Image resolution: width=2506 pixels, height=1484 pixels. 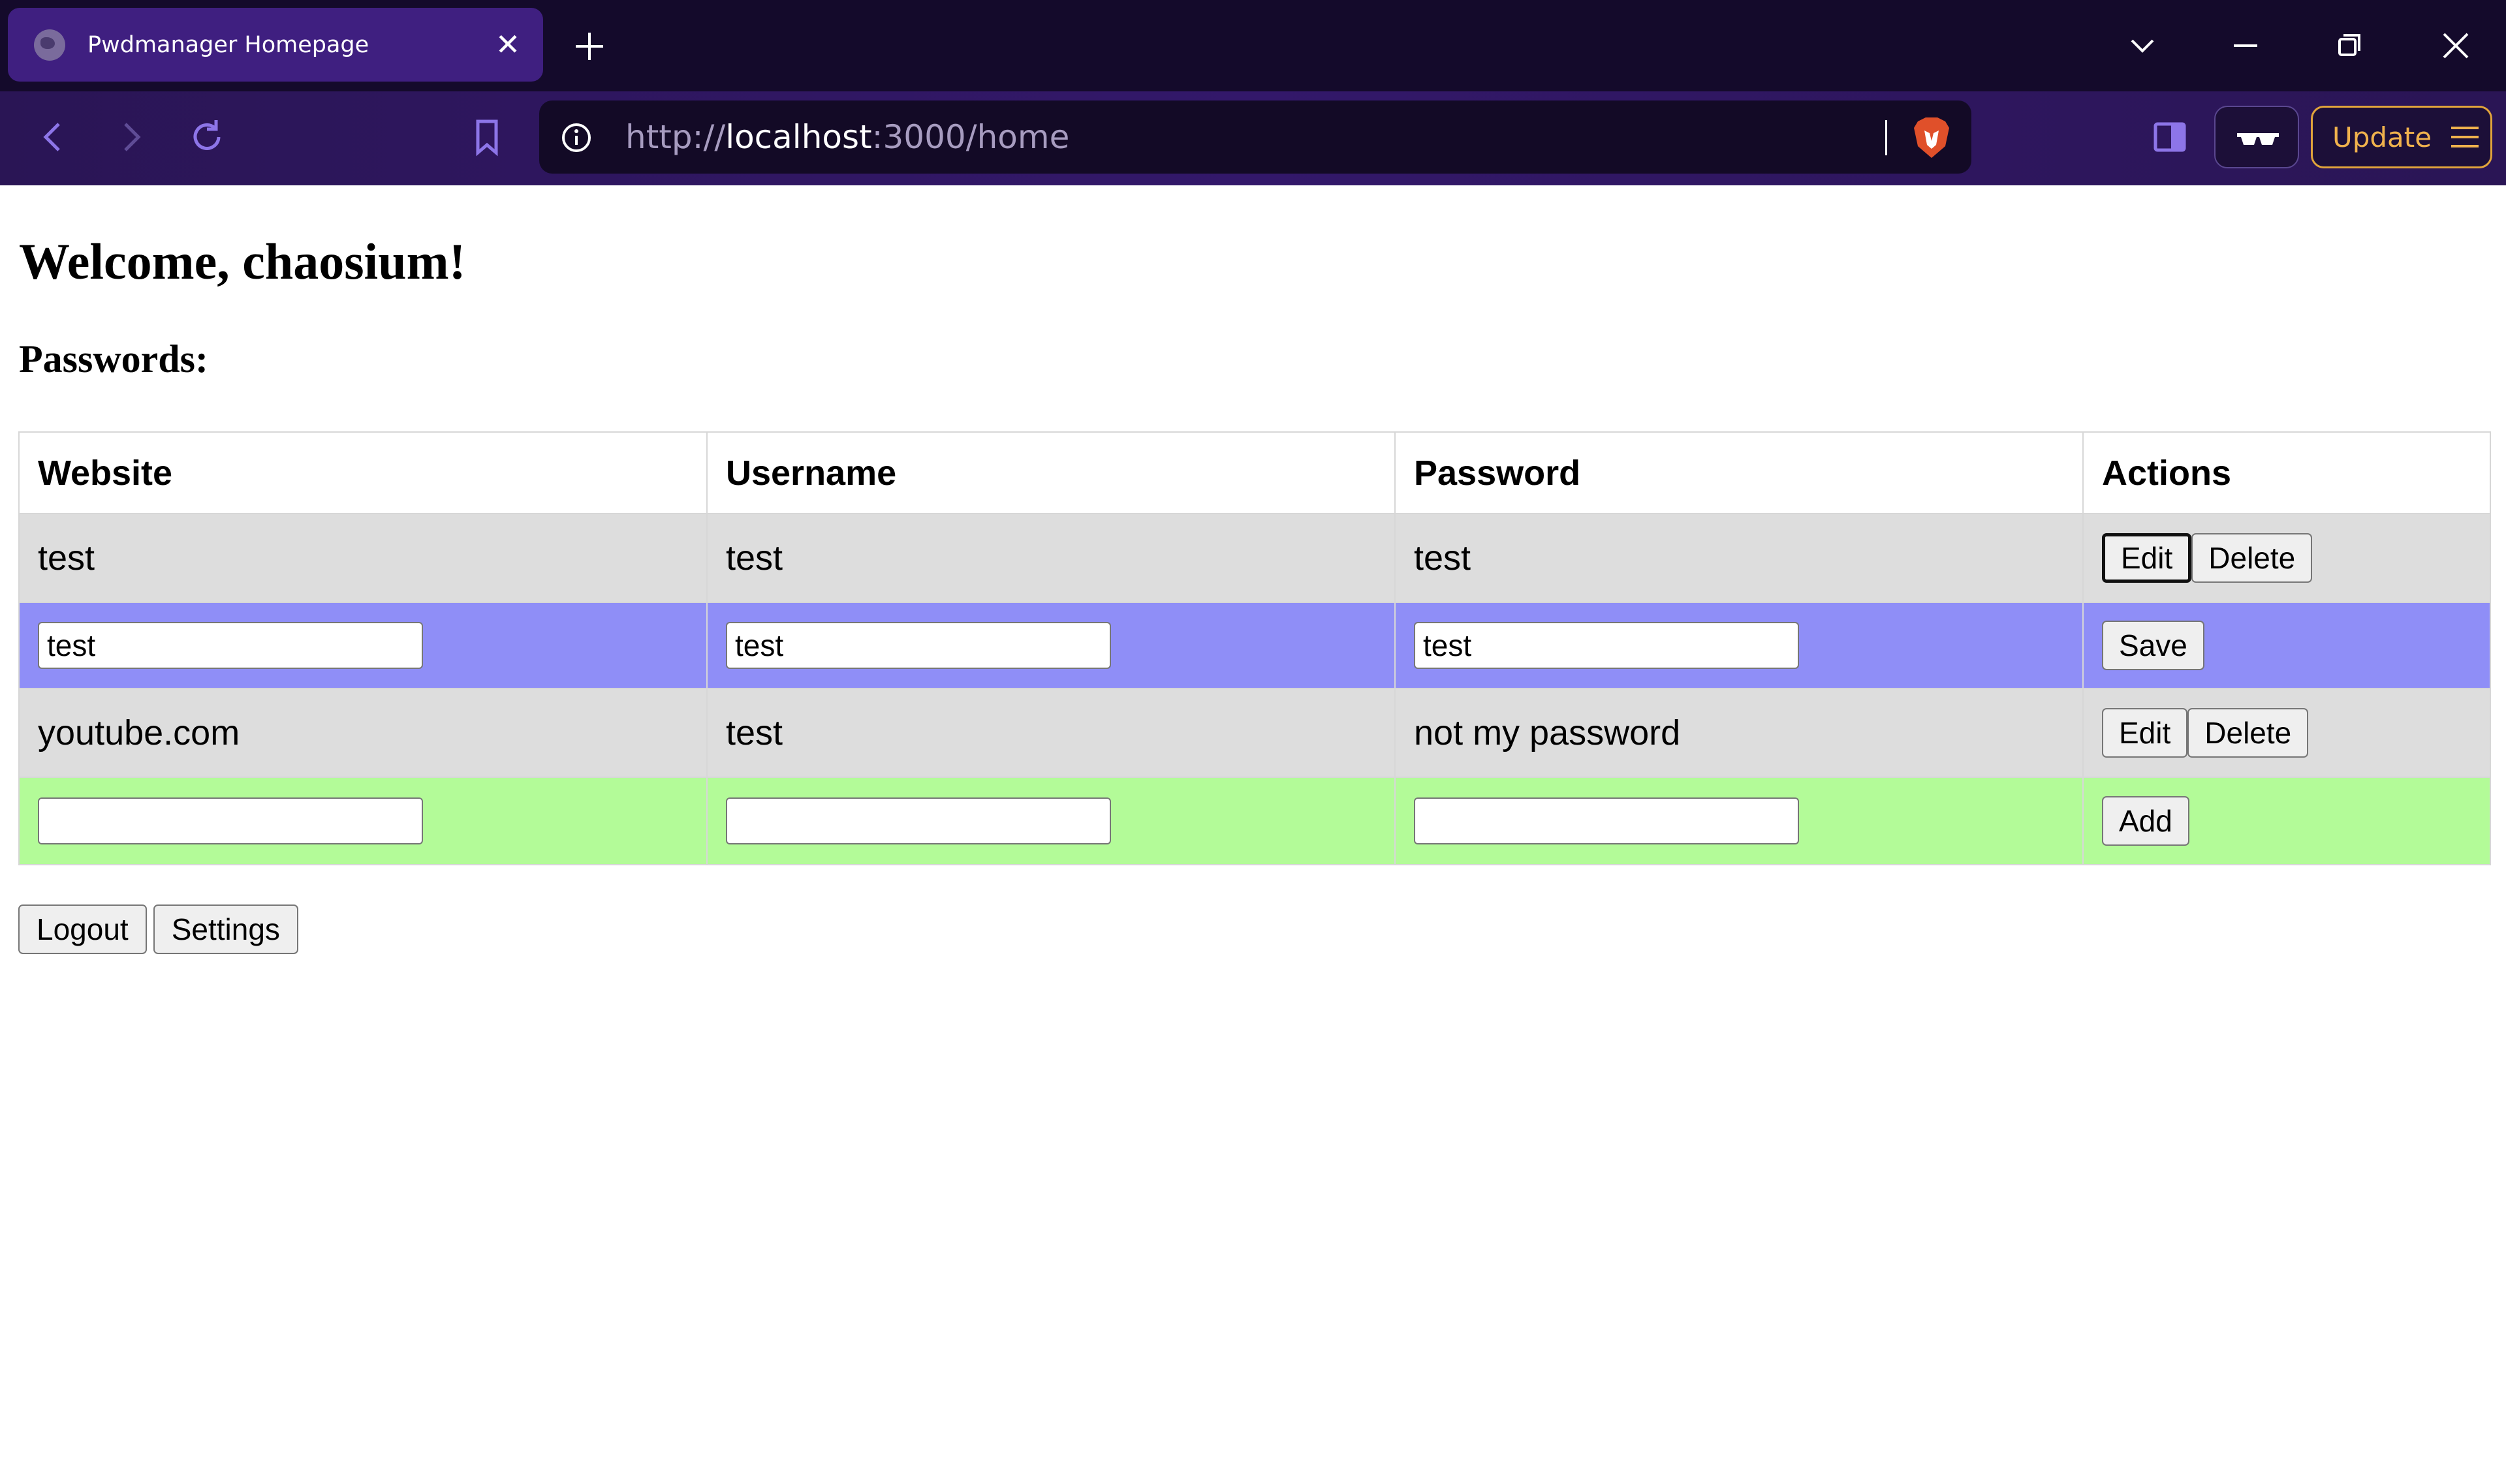 I want to click on header-password: Password, so click(x=1739, y=472).